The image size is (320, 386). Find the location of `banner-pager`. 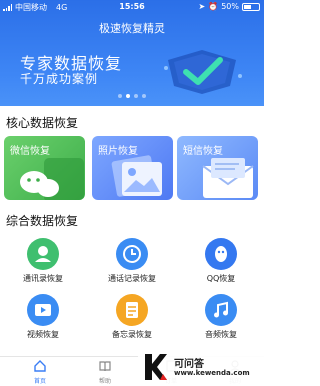

banner-pager is located at coordinates (132, 96).